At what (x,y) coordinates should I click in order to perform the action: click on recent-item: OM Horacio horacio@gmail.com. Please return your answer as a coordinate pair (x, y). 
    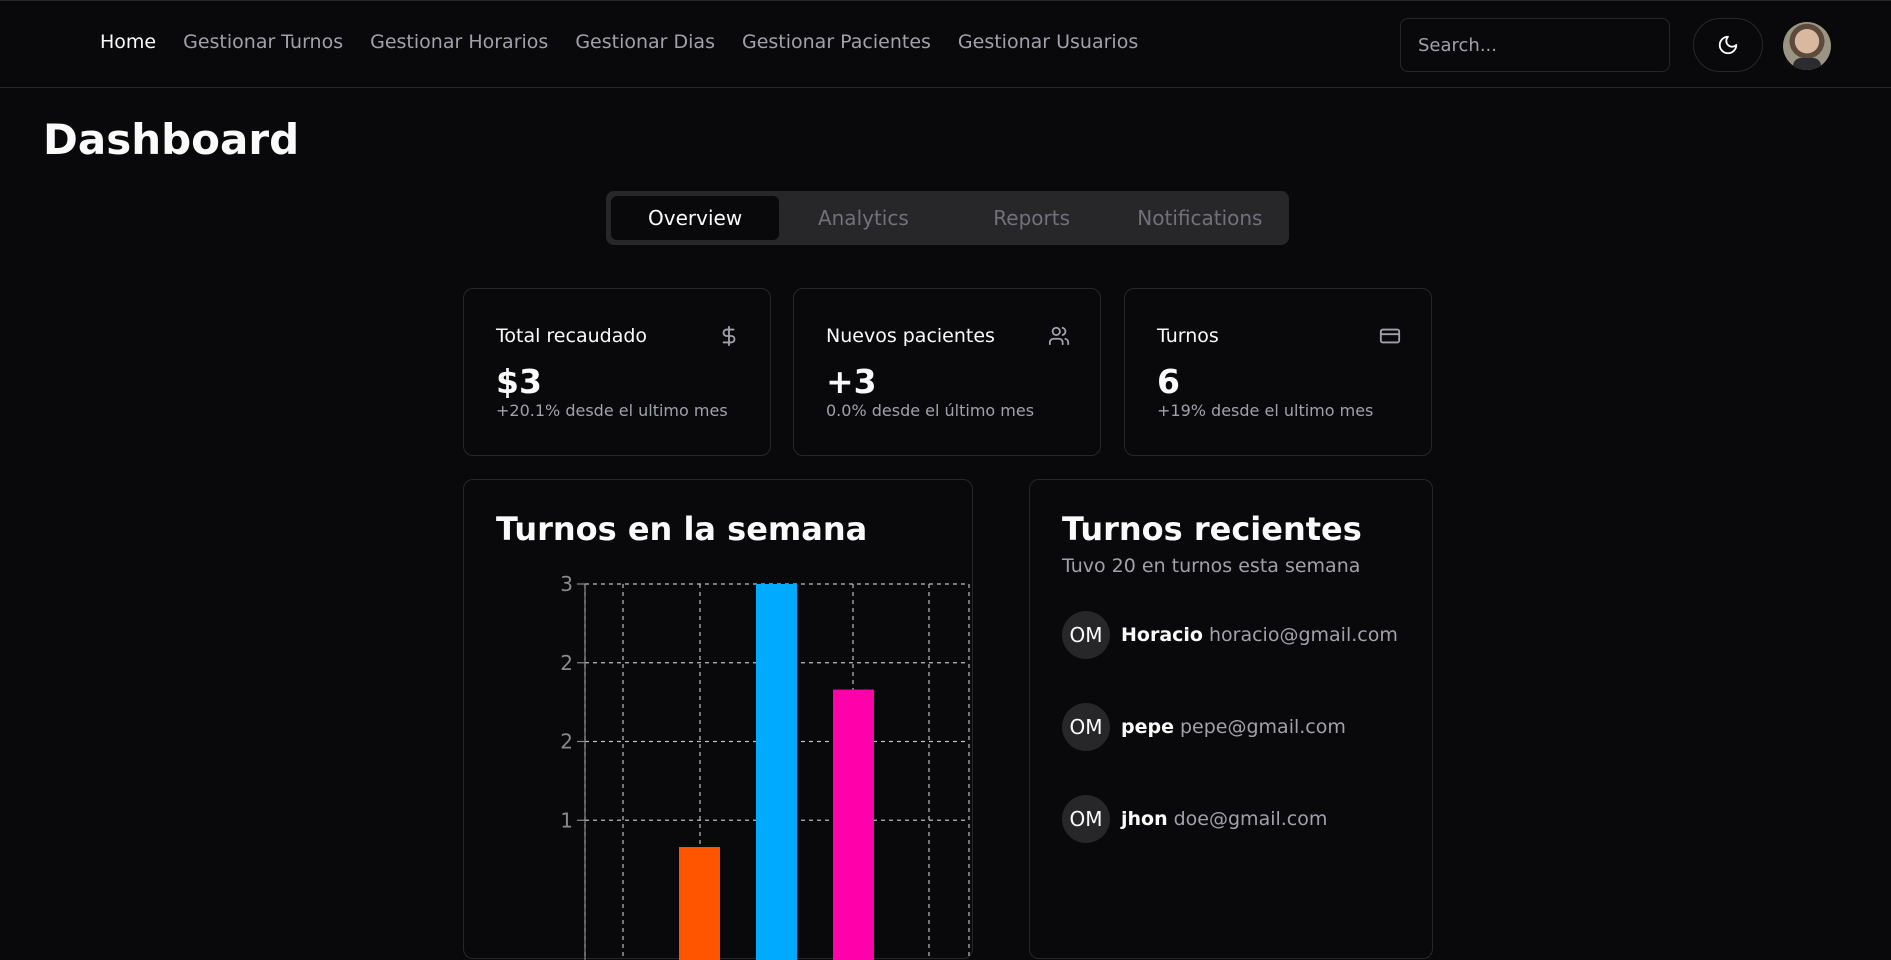
    Looking at the image, I should click on (1230, 635).